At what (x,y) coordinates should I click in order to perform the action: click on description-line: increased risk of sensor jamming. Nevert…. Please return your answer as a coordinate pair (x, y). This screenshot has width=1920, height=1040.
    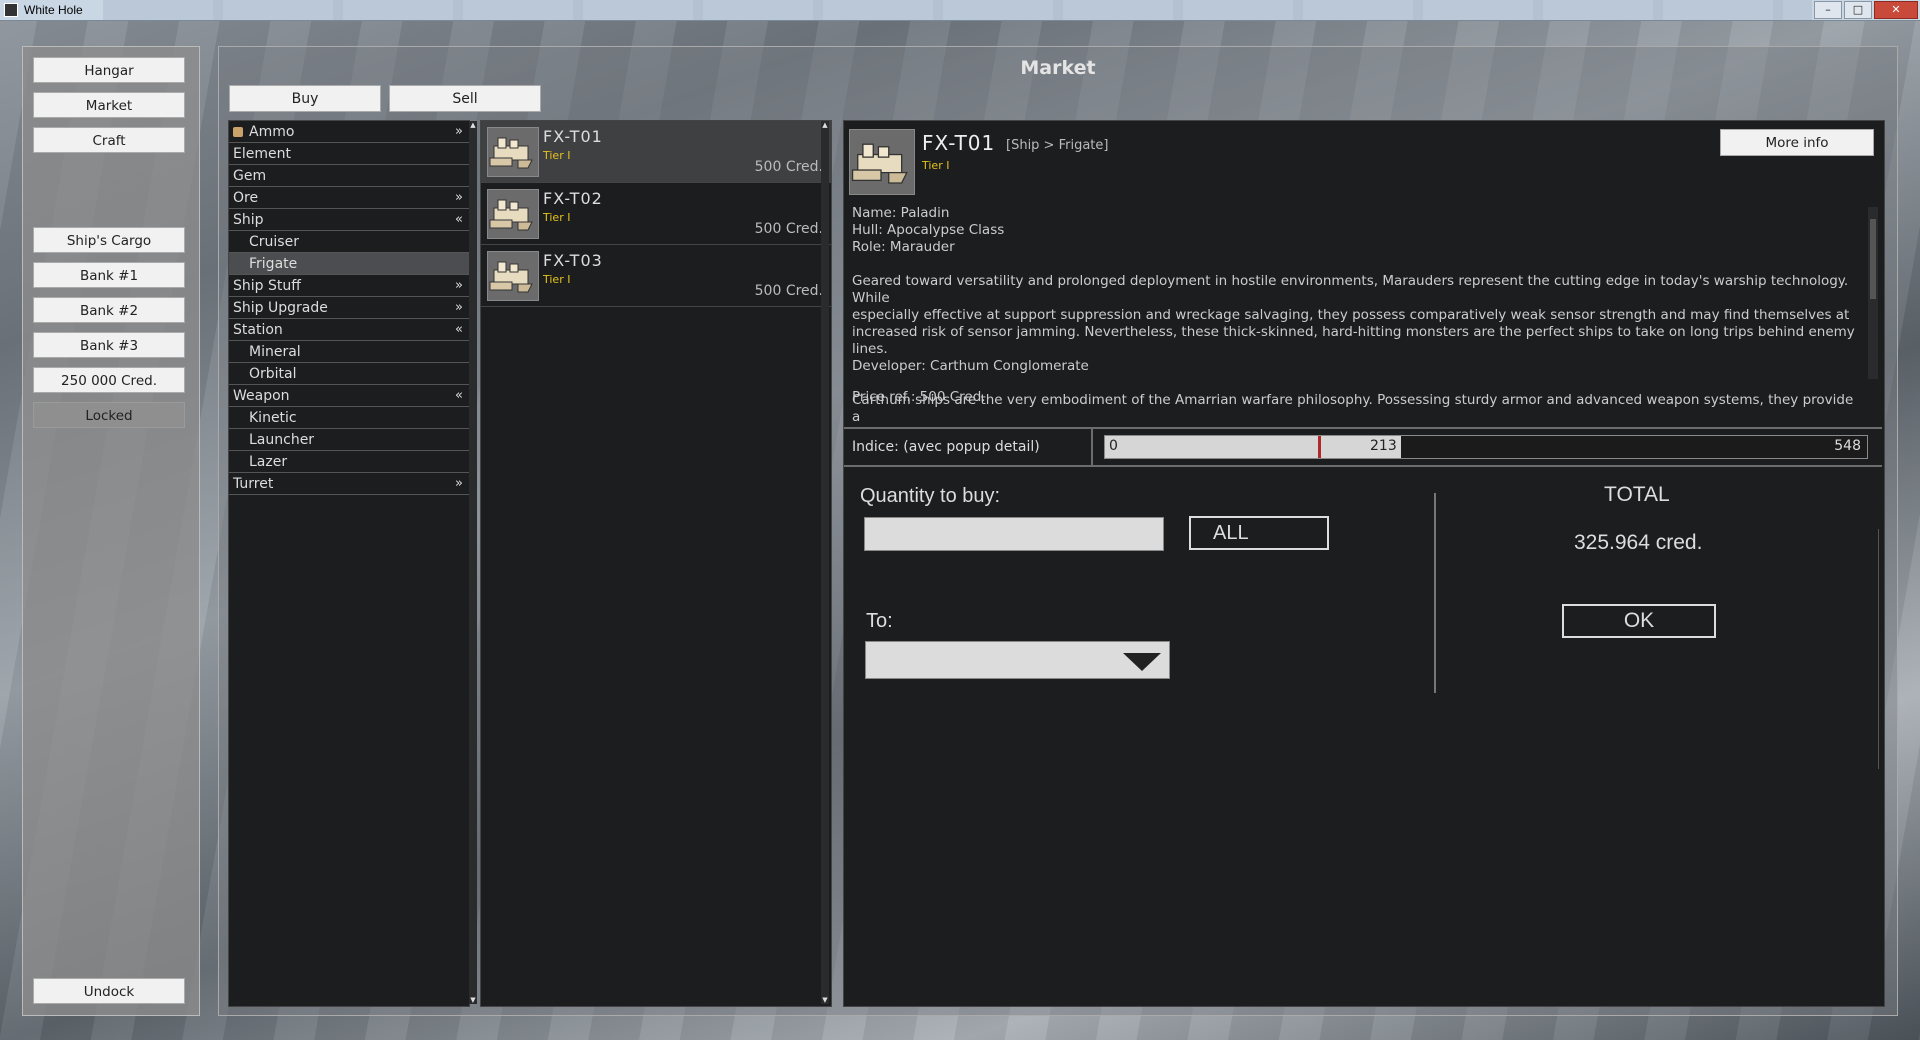
    Looking at the image, I should click on (1353, 340).